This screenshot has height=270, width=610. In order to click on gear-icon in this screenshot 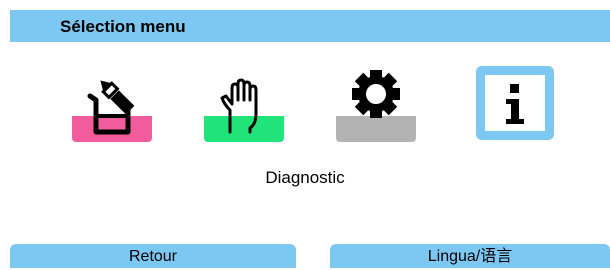, I will do `click(376, 94)`.